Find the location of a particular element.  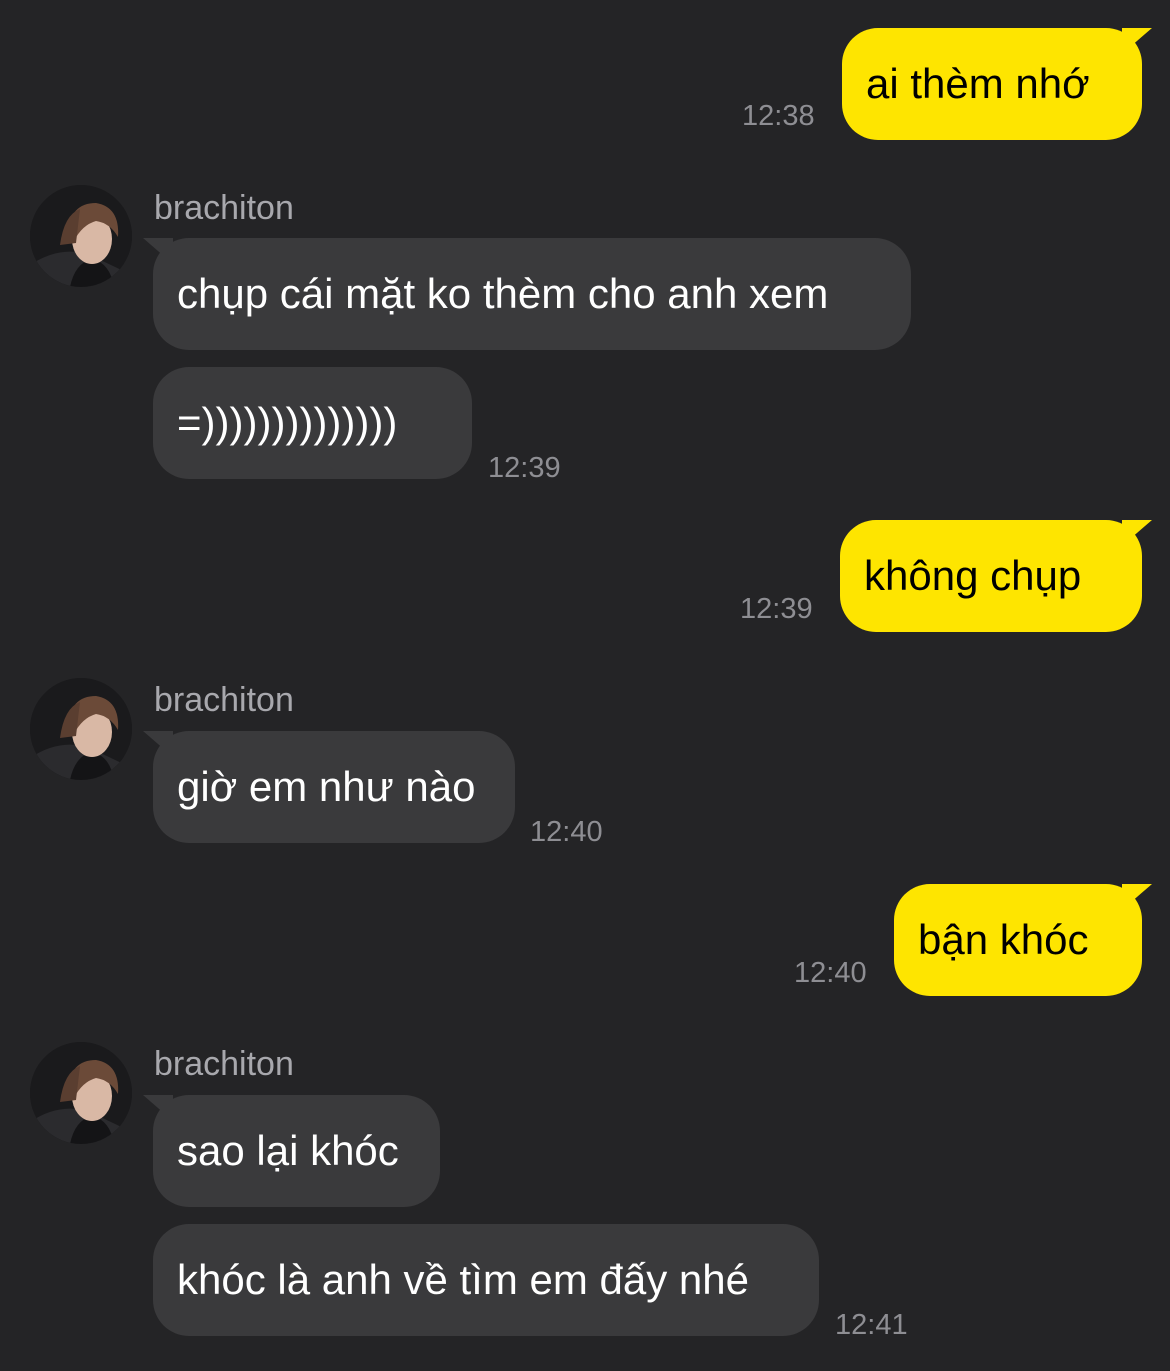

received-message-bubble: chụp cái mặt ko thèm cho anh xem is located at coordinates (527, 294).